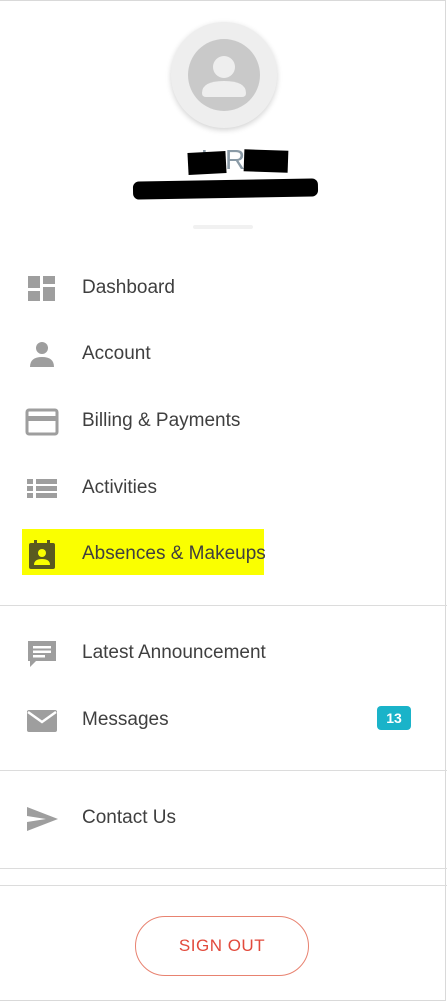  What do you see at coordinates (116, 353) in the screenshot?
I see `menu-item-label: Account` at bounding box center [116, 353].